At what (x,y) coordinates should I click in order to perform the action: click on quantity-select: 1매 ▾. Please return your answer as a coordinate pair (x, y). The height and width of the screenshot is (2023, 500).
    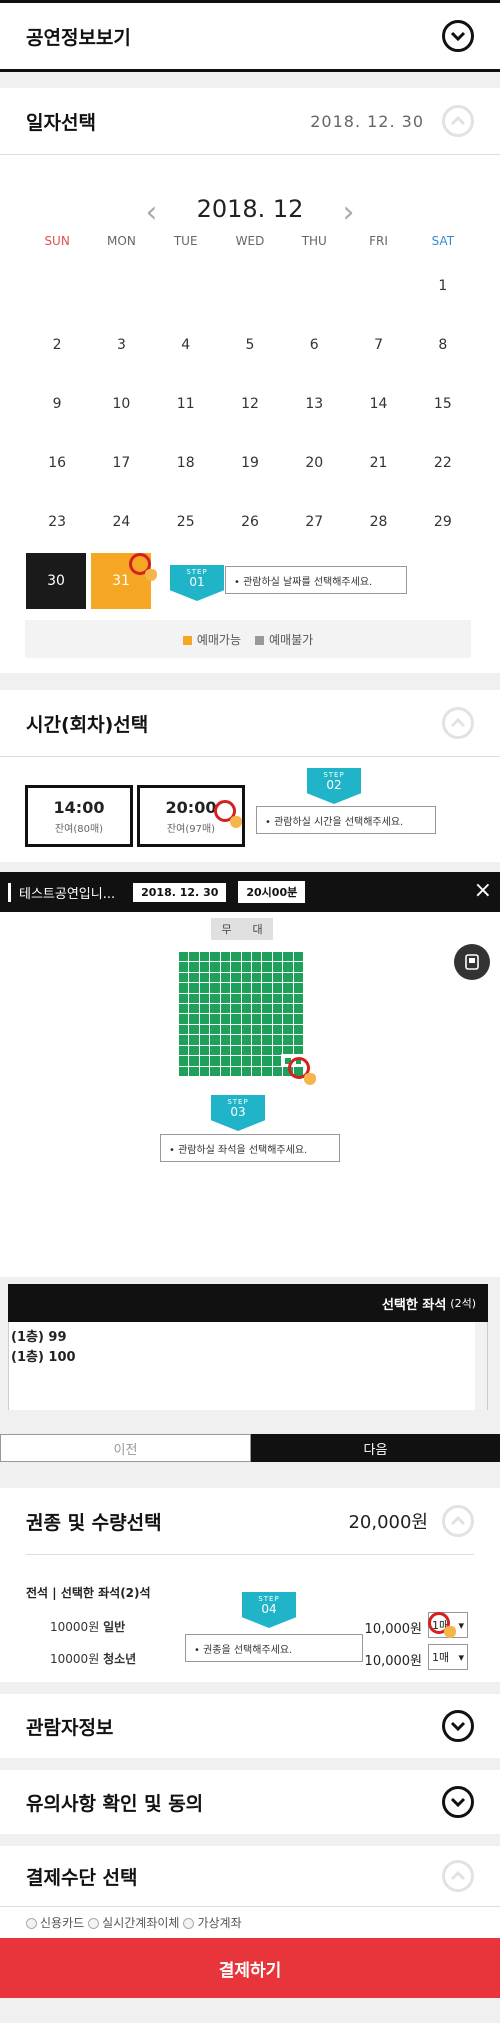
    Looking at the image, I should click on (448, 1657).